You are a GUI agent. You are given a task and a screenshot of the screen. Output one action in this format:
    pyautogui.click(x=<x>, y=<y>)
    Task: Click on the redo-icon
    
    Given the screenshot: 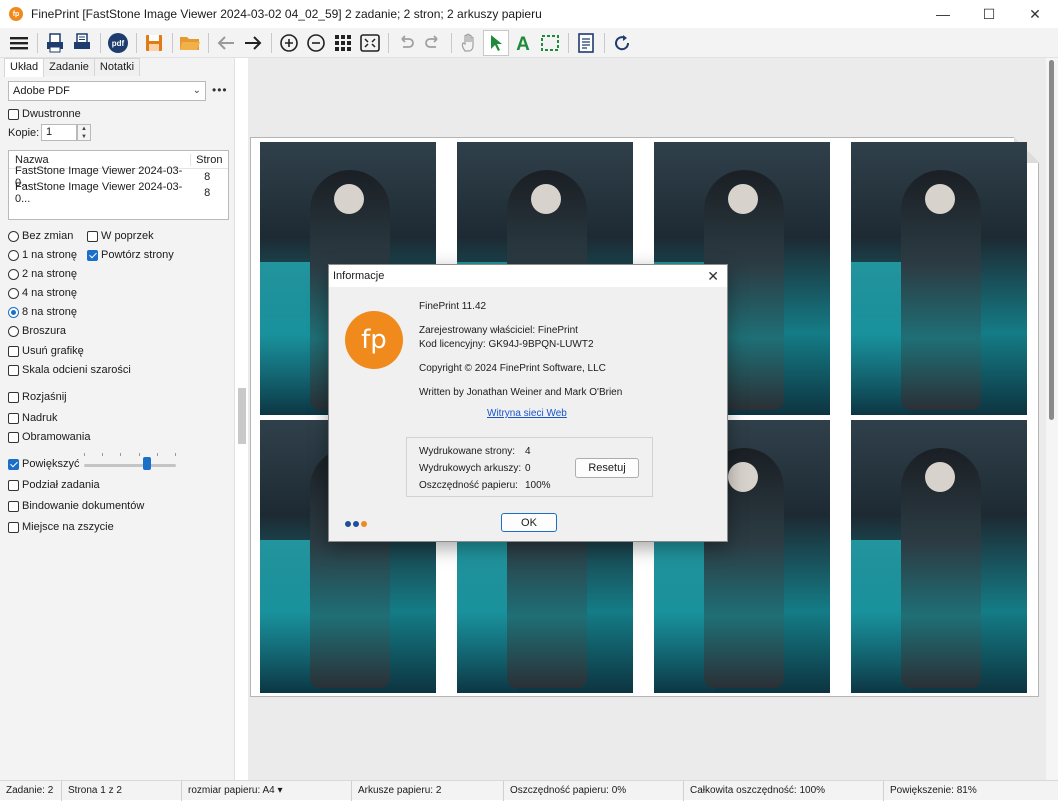 What is the action you would take?
    pyautogui.click(x=433, y=43)
    